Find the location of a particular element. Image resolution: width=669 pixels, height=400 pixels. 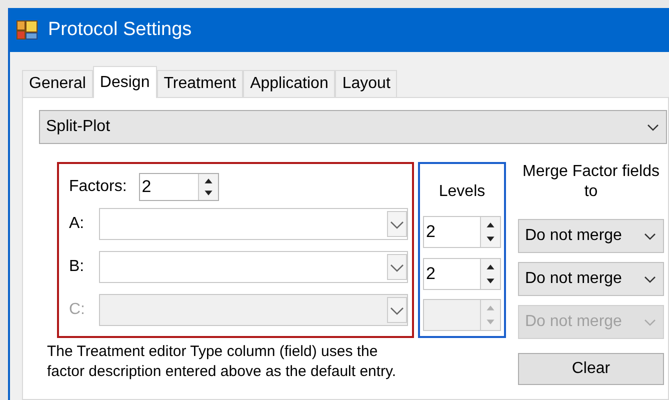

levels-heading: Levels is located at coordinates (462, 192).